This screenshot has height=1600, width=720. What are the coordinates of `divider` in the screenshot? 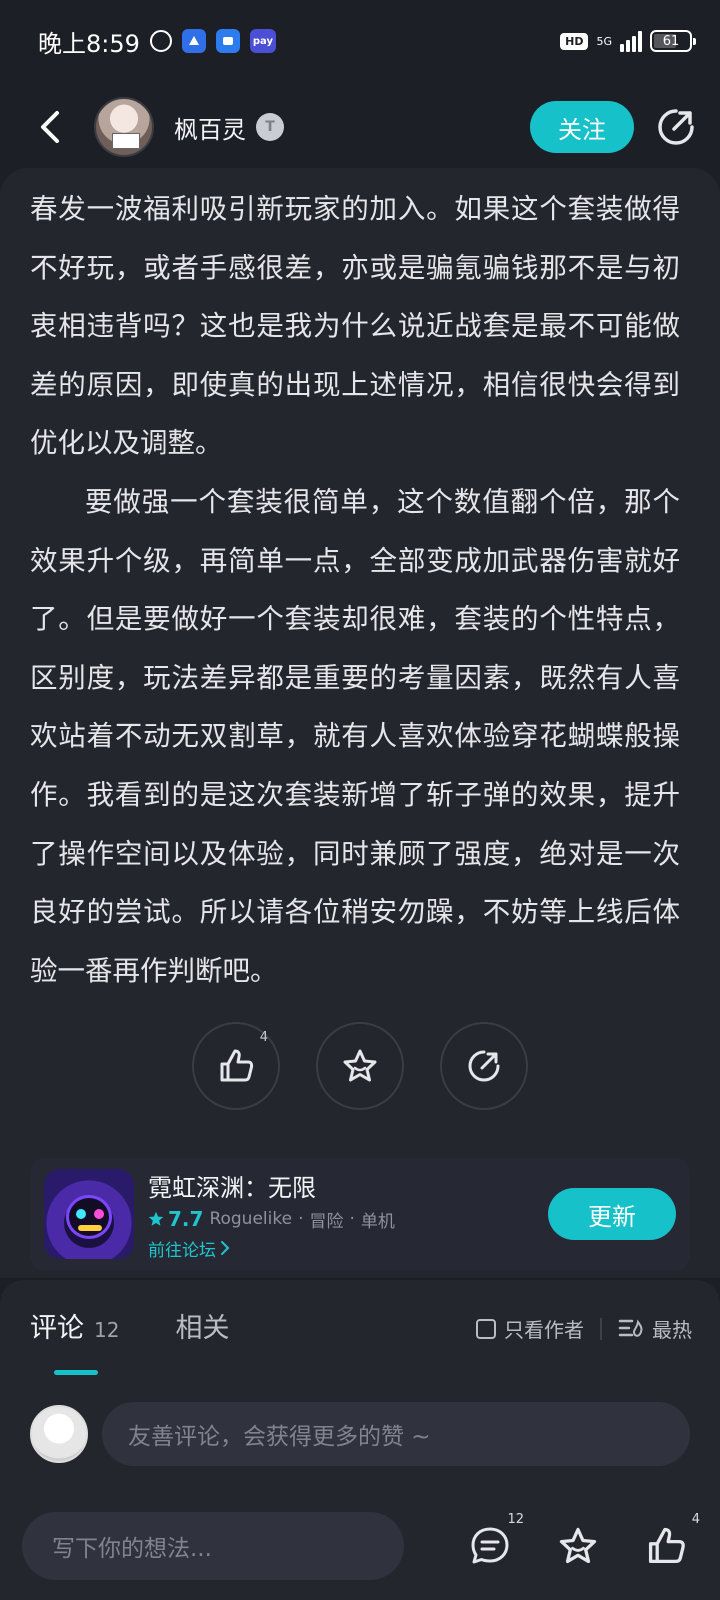 It's located at (601, 1328).